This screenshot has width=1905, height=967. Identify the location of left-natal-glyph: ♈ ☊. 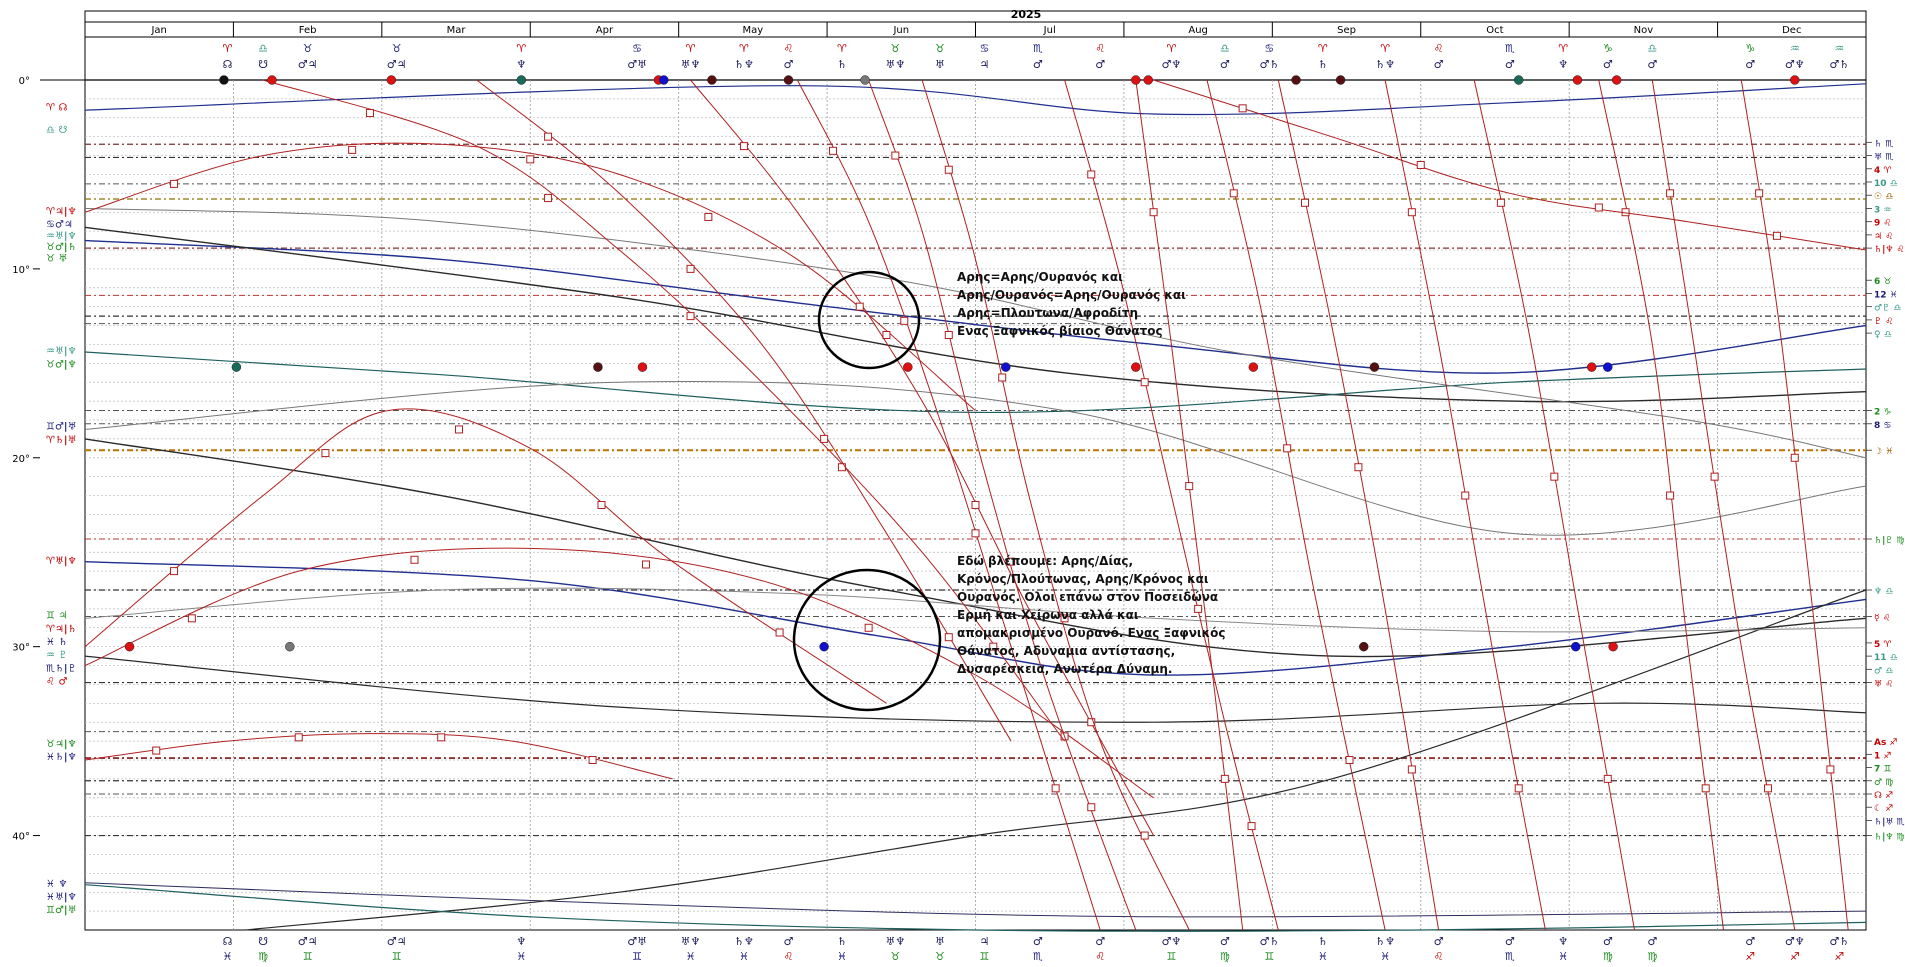
(56, 107).